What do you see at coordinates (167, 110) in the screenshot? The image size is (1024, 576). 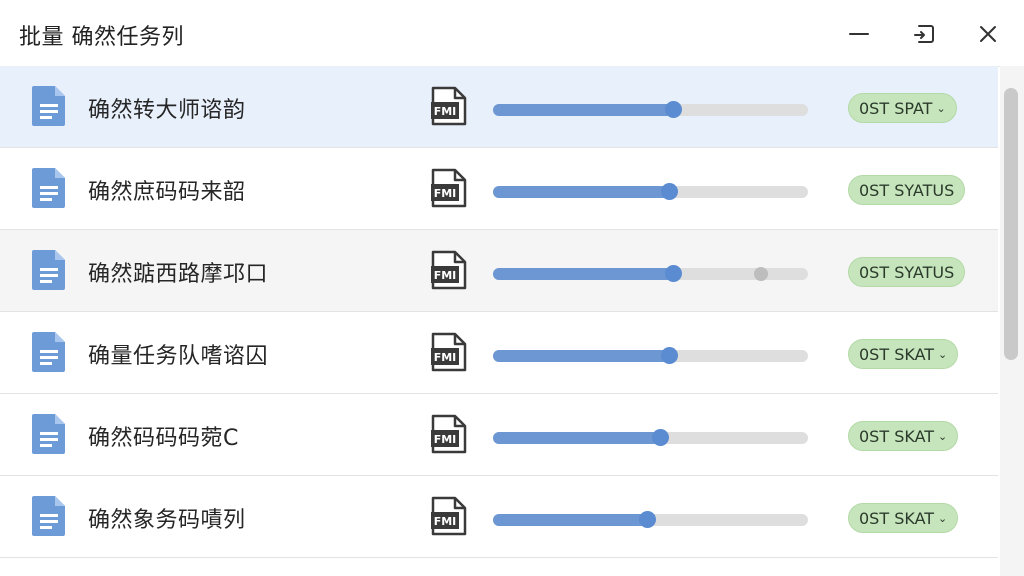 I see `task-name: 确然转大师谘韵` at bounding box center [167, 110].